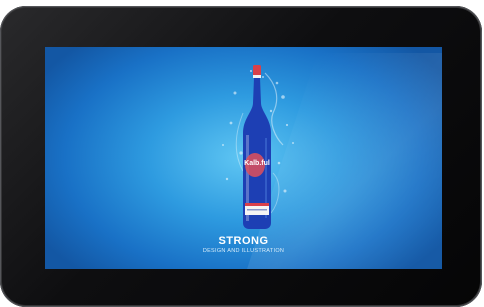 This screenshot has width=484, height=307. I want to click on brand-subtitle: DESIGN AND ILLUSTRATION, so click(243, 251).